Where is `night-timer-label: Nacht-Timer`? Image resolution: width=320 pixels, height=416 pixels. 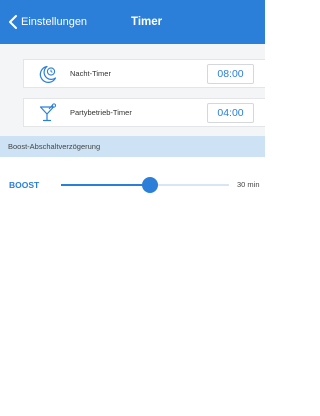 night-timer-label: Nacht-Timer is located at coordinates (90, 73).